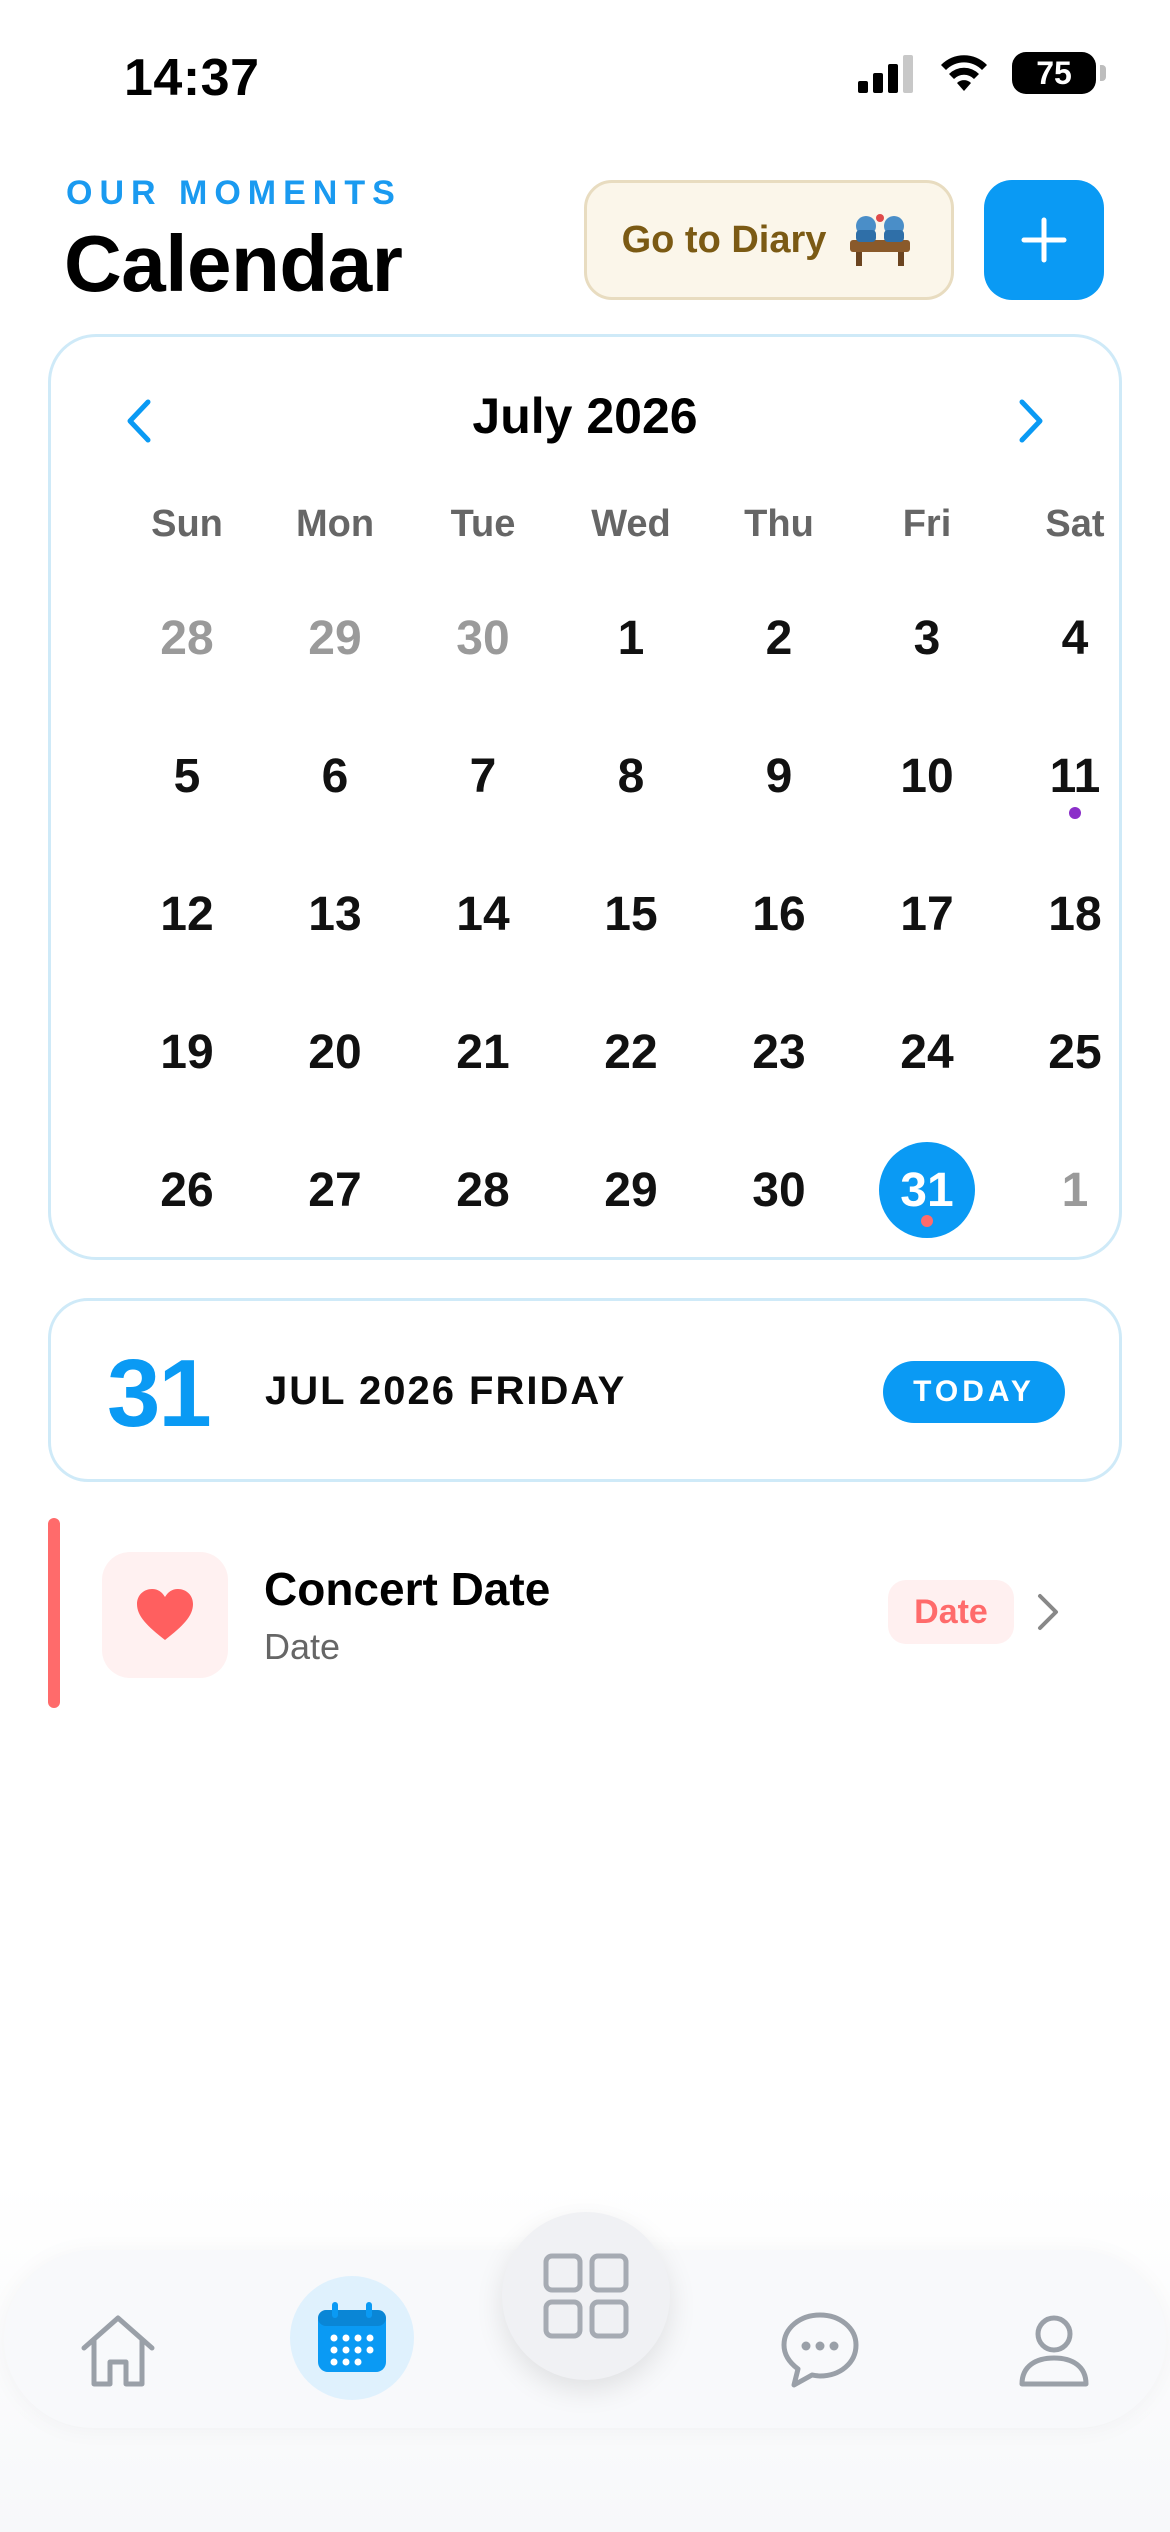 The height and width of the screenshot is (2532, 1170). I want to click on calendar-day: 5, so click(187, 776).